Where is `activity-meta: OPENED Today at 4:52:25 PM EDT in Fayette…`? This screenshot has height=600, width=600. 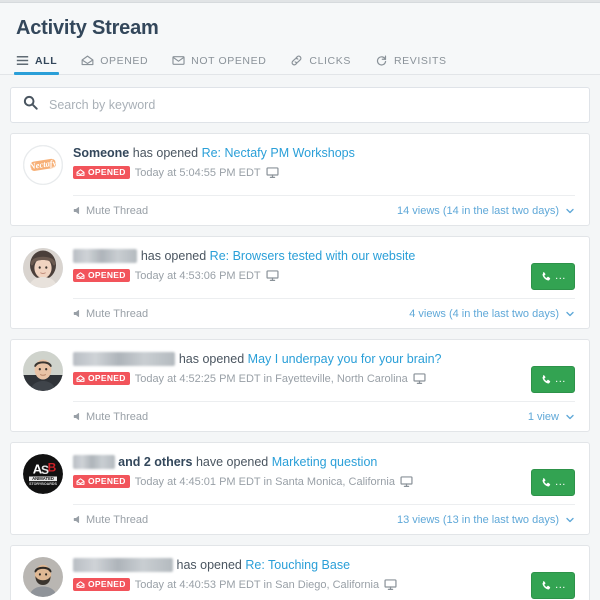 activity-meta: OPENED Today at 4:52:25 PM EDT in Fayette… is located at coordinates (324, 378).